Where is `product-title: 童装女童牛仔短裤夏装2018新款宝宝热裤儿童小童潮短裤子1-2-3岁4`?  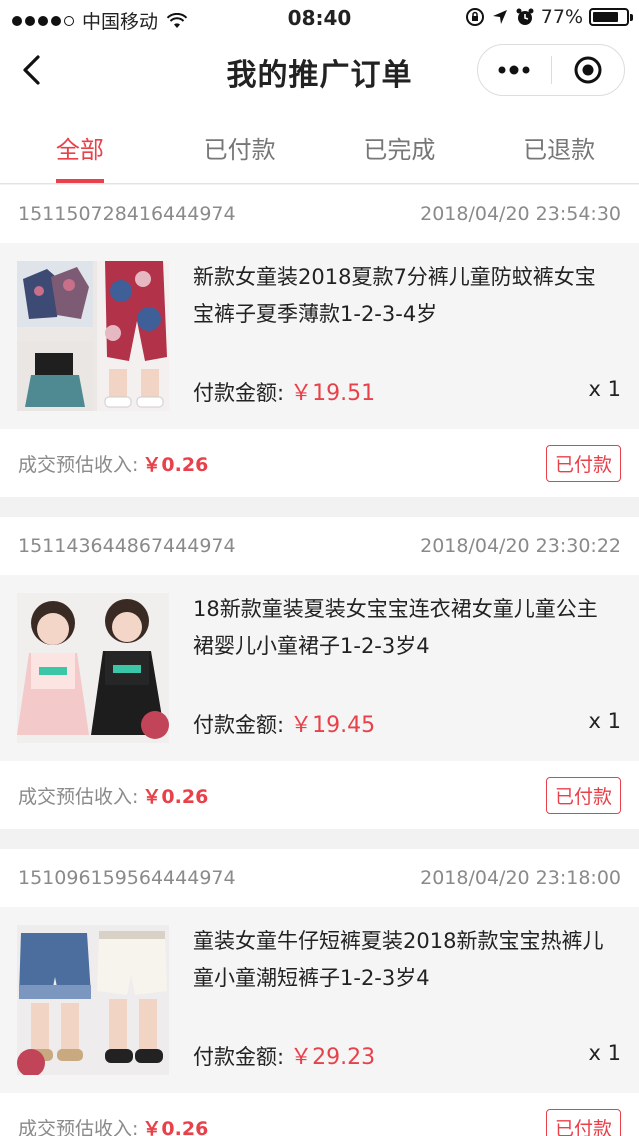
product-title: 童装女童牛仔短裤夏装2018新款宝宝热裤儿童小童潮短裤子1-2-3岁4 is located at coordinates (398, 959).